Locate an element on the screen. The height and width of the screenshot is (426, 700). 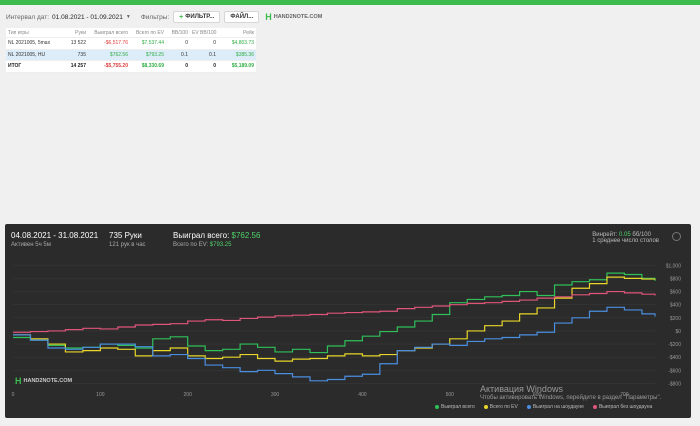
cell-game: NL 2021005, HU is located at coordinates (27, 54).